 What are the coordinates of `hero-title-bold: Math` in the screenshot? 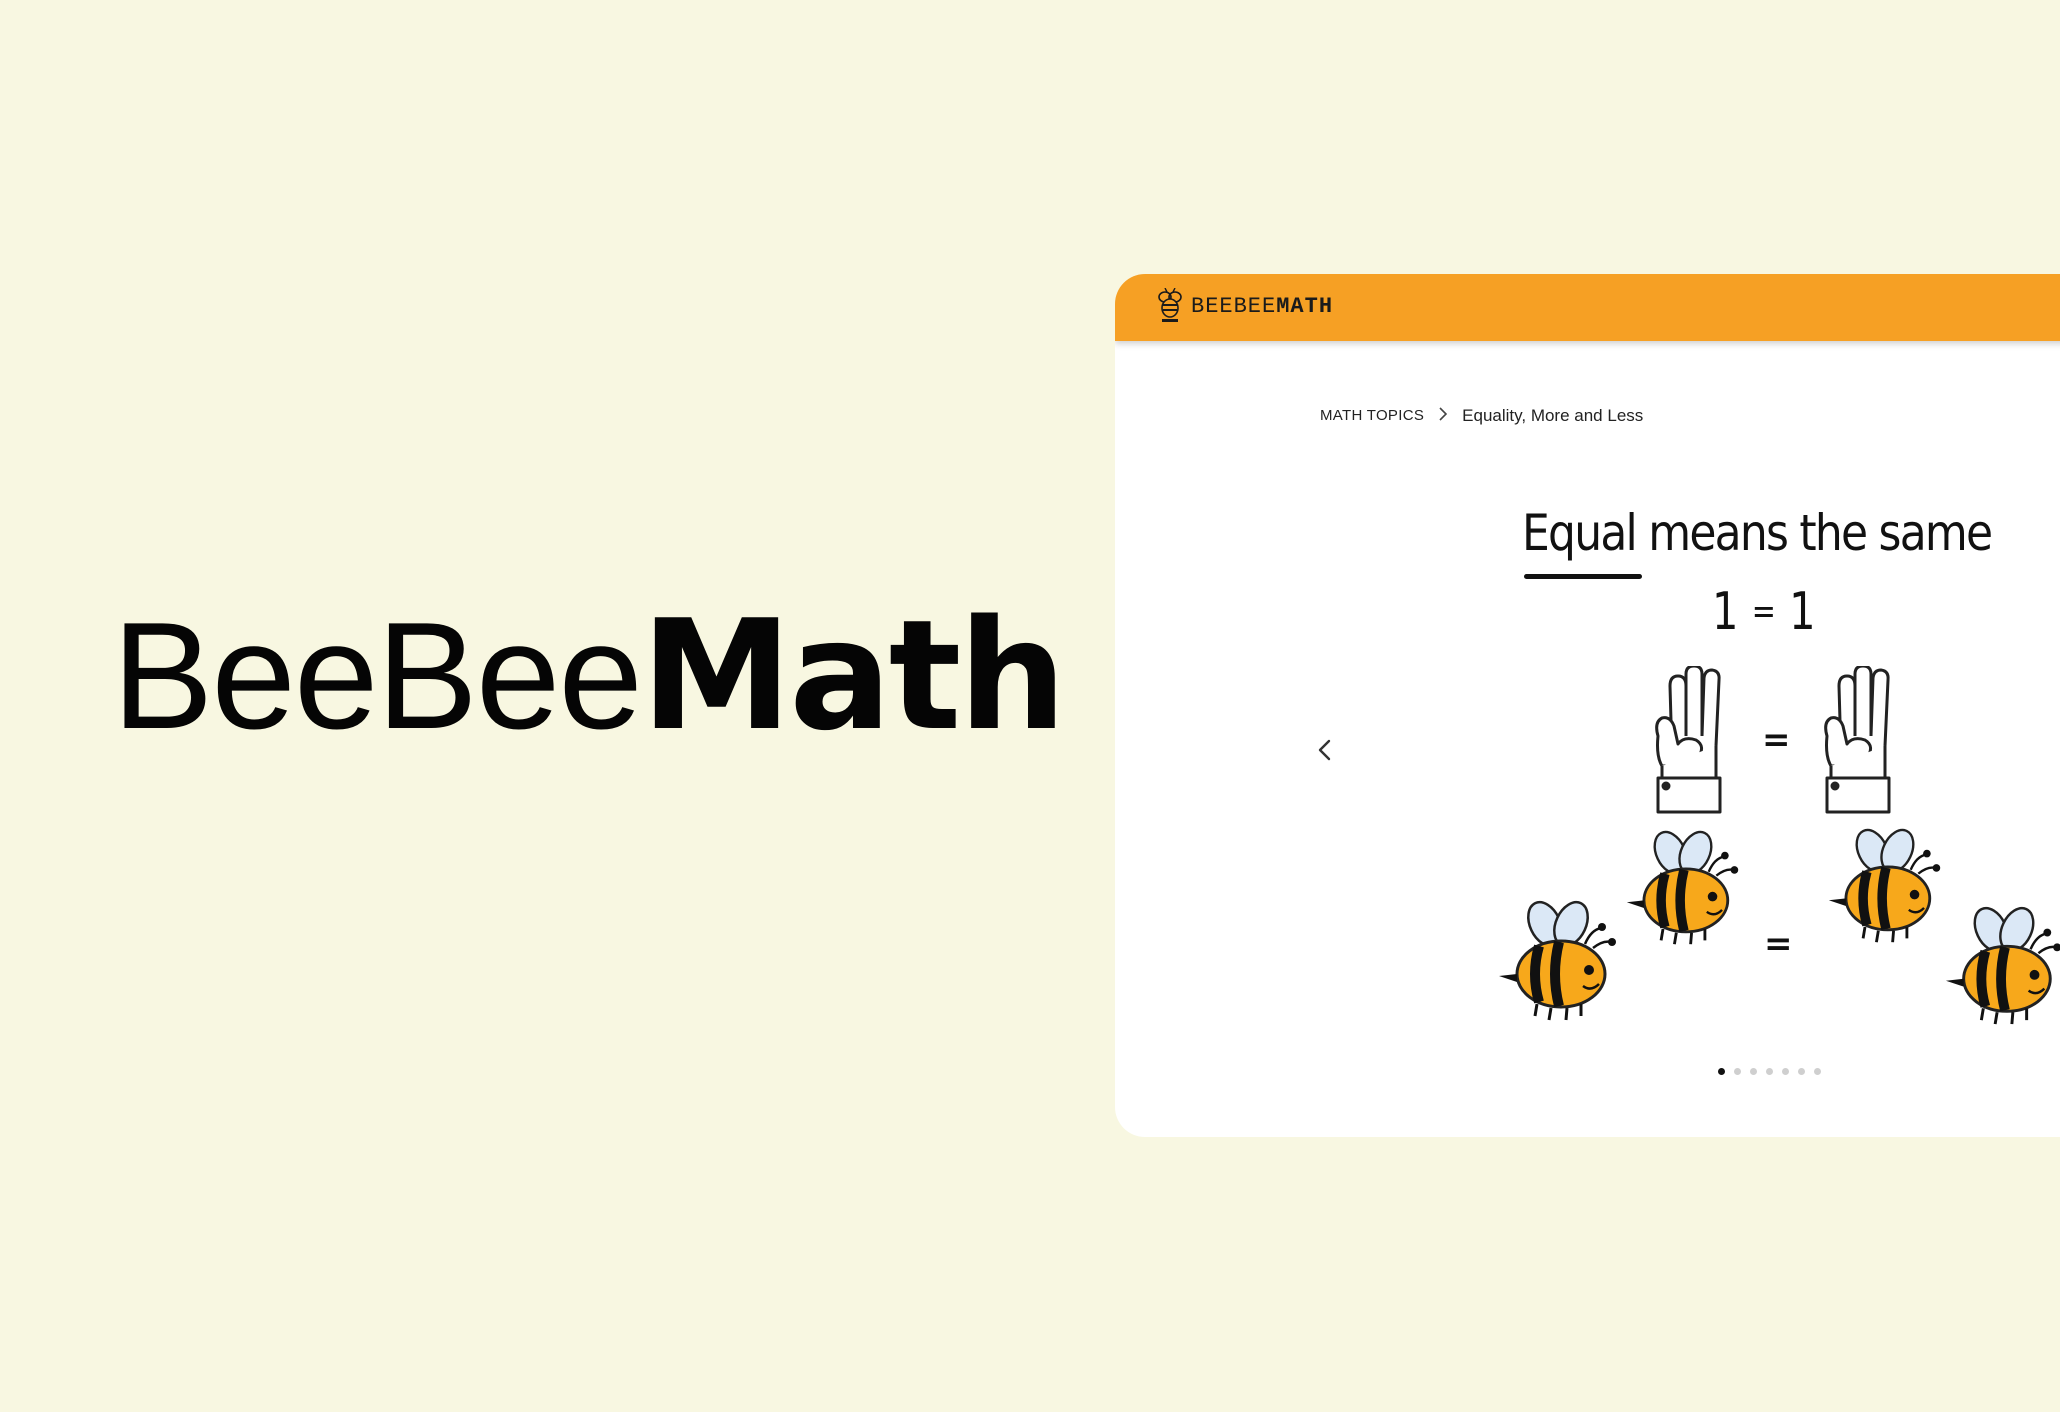 It's located at (853, 675).